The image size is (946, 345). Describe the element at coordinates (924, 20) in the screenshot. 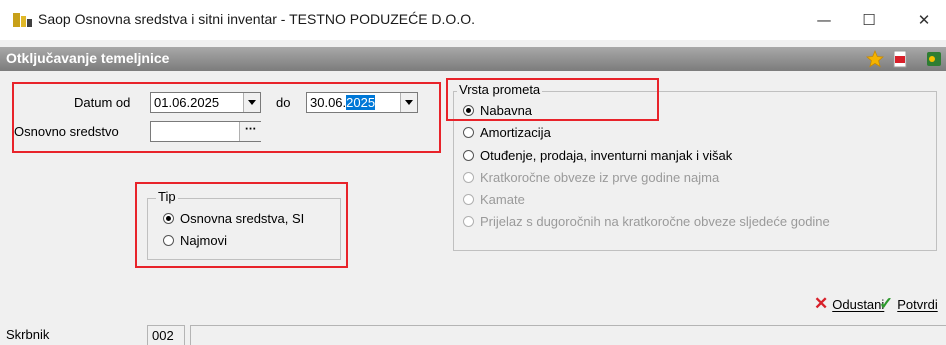

I see `close-button: ✕` at that location.